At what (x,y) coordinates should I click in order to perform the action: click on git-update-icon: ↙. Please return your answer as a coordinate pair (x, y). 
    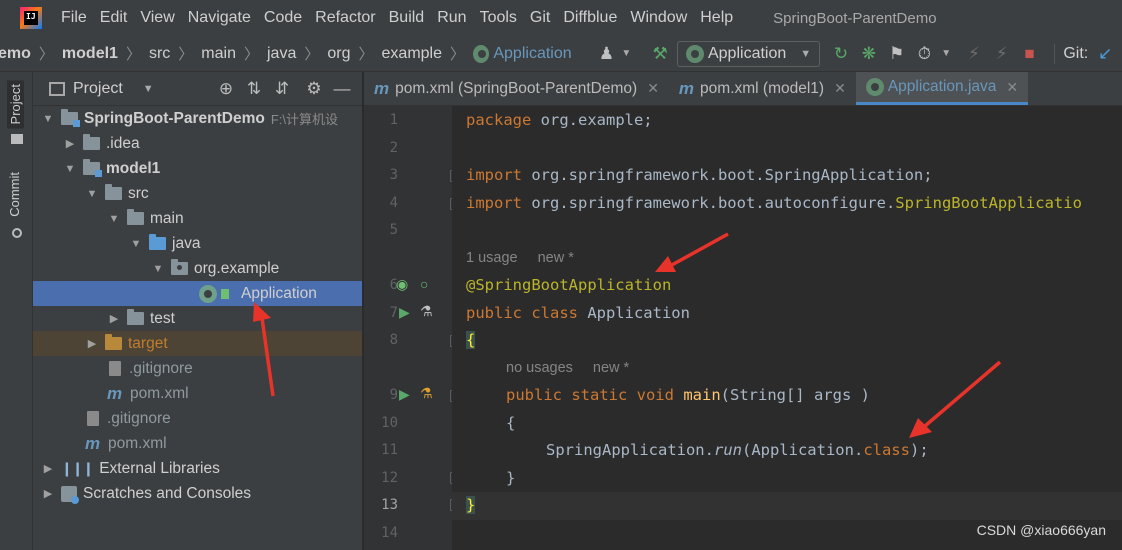
    Looking at the image, I should click on (1105, 54).